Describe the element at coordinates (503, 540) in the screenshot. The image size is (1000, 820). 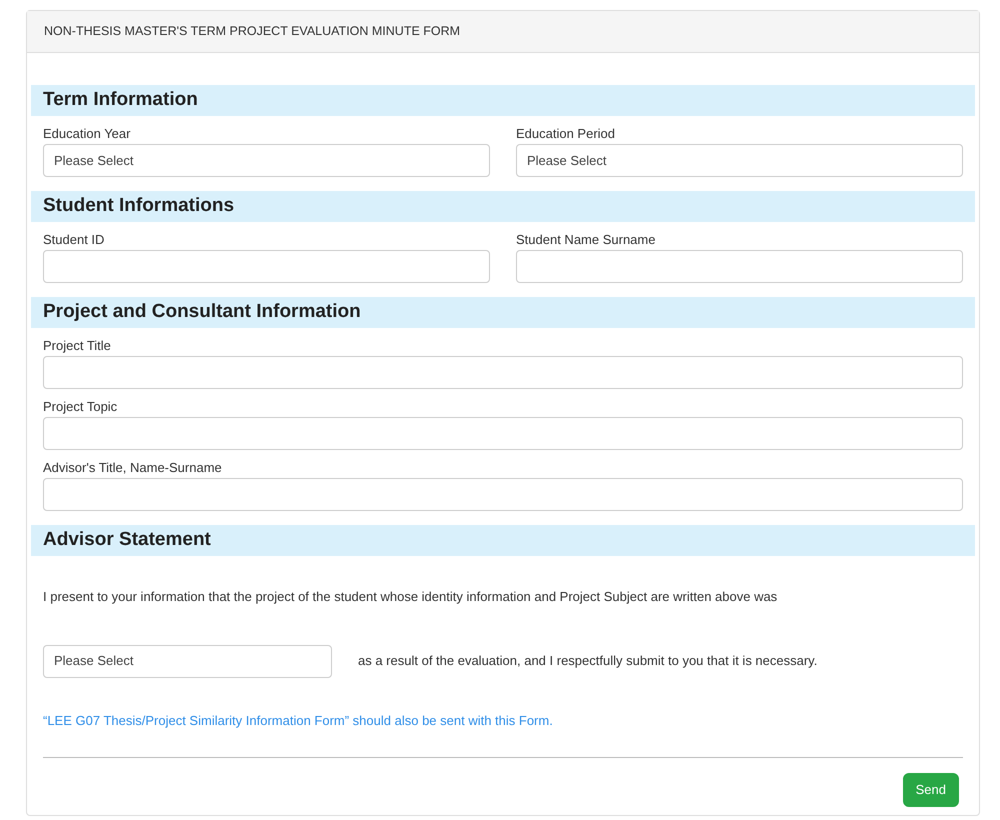
I see `section-heading: Advisor Statement` at that location.